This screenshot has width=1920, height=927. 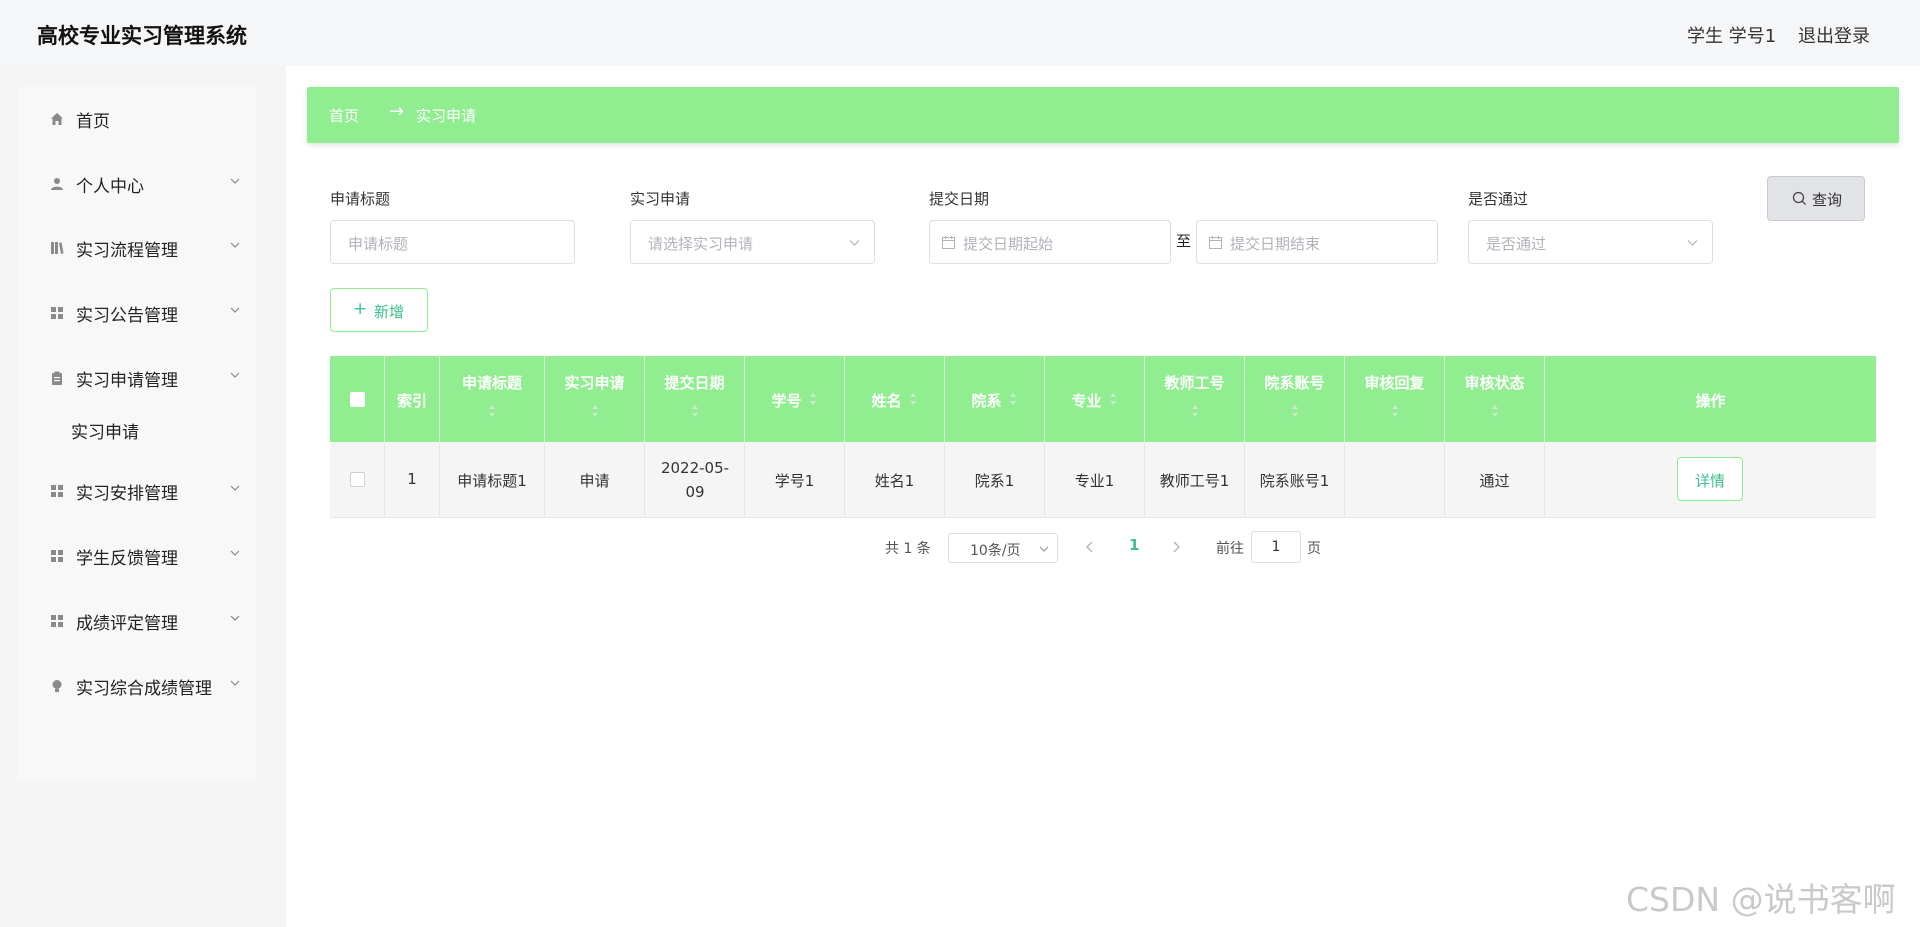 I want to click on goto-suffix: 页, so click(x=1314, y=549).